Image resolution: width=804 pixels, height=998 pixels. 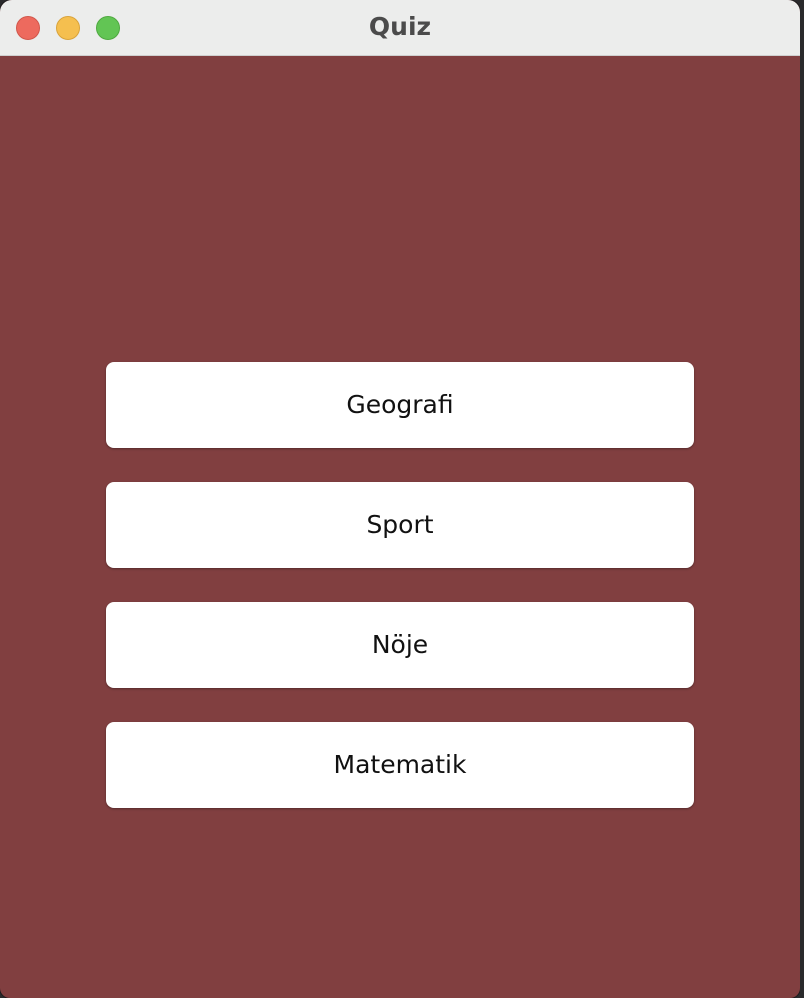 I want to click on category-button-sport: Sport, so click(x=400, y=525).